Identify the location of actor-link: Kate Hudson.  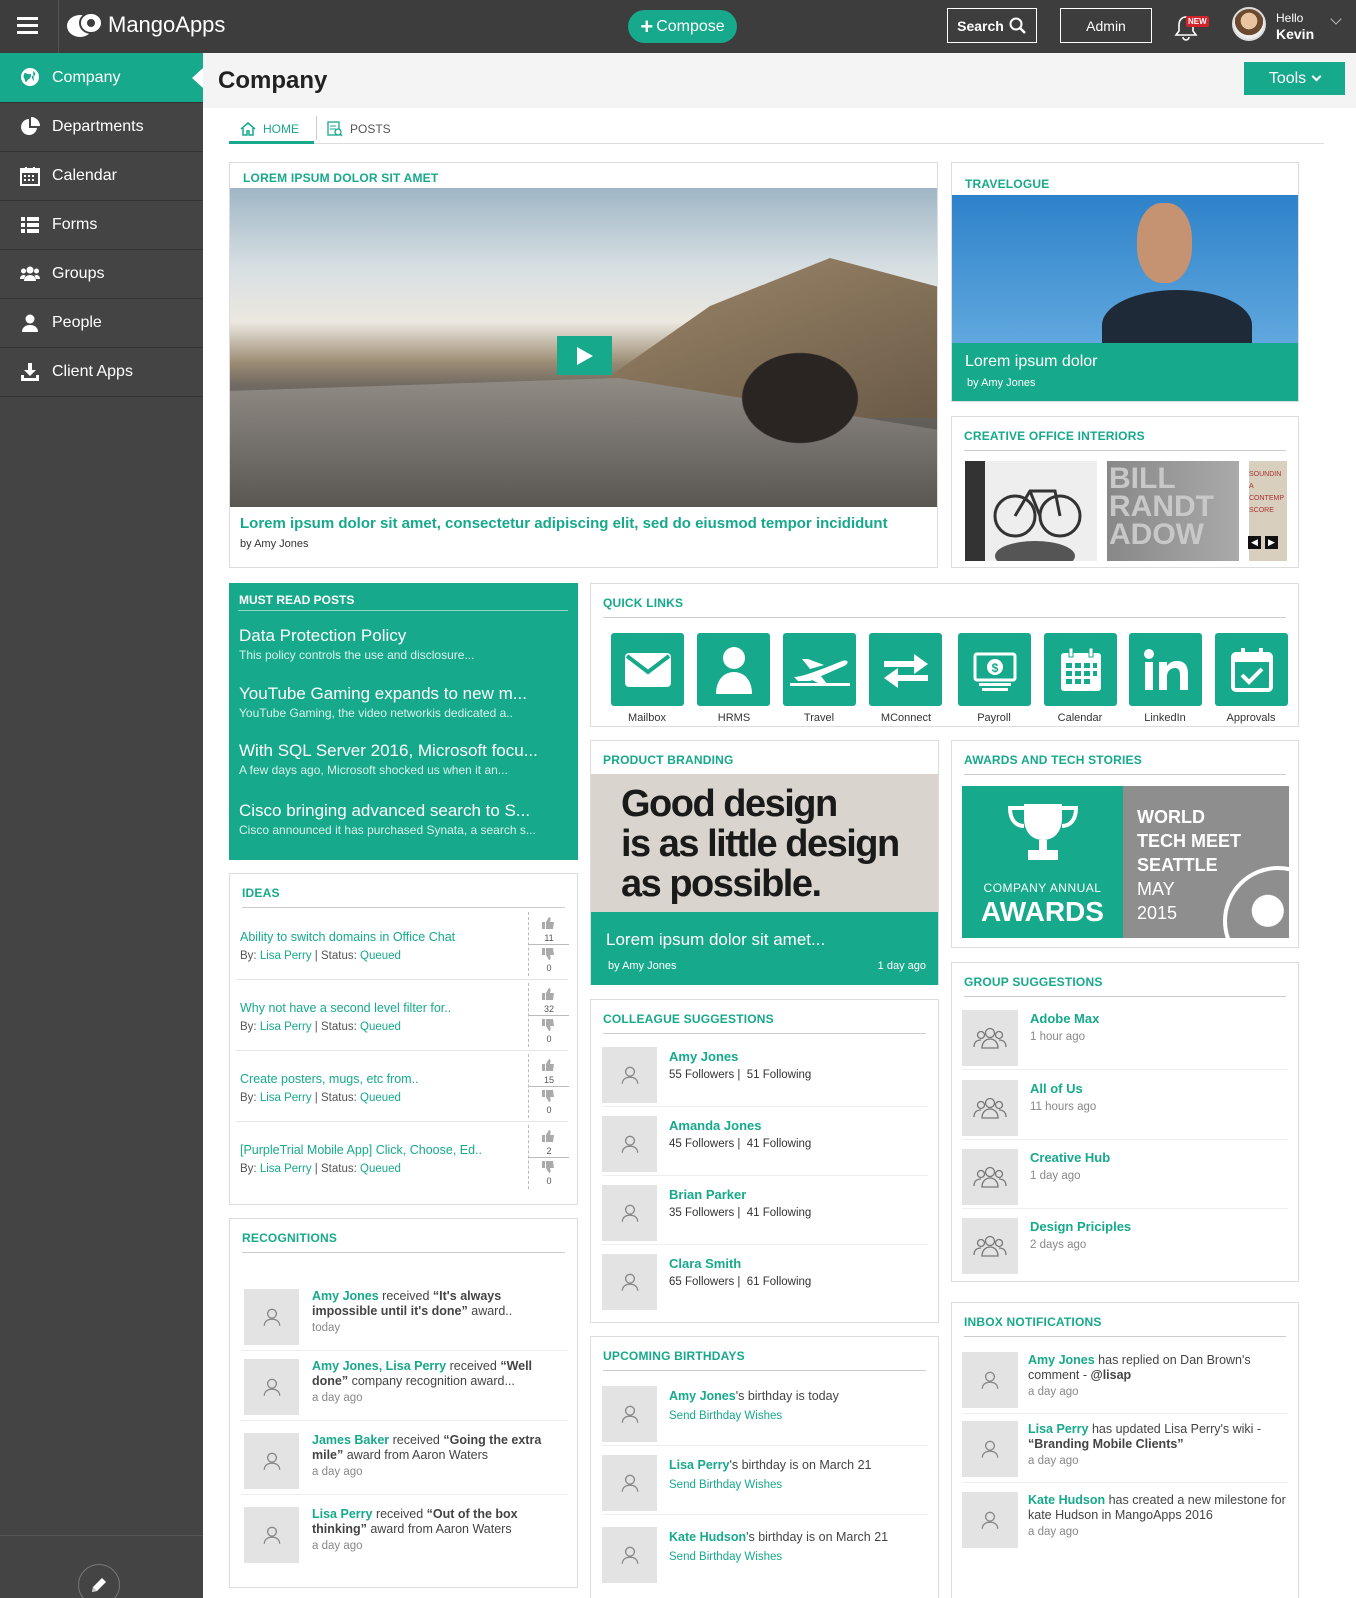
(1066, 1500).